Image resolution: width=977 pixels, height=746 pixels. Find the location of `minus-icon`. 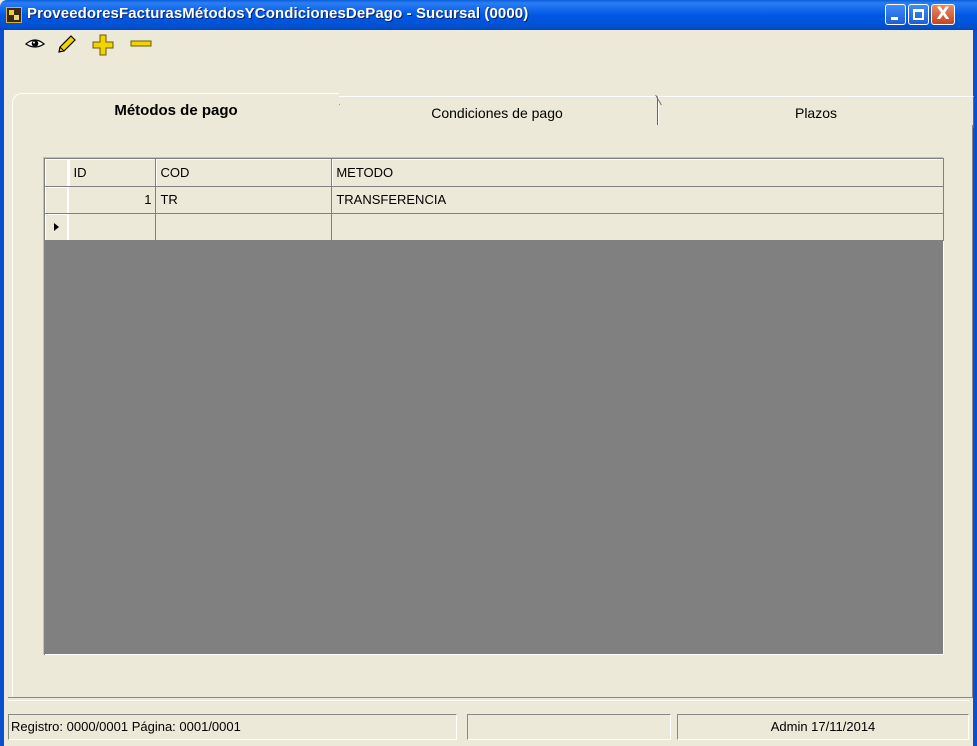

minus-icon is located at coordinates (141, 43).